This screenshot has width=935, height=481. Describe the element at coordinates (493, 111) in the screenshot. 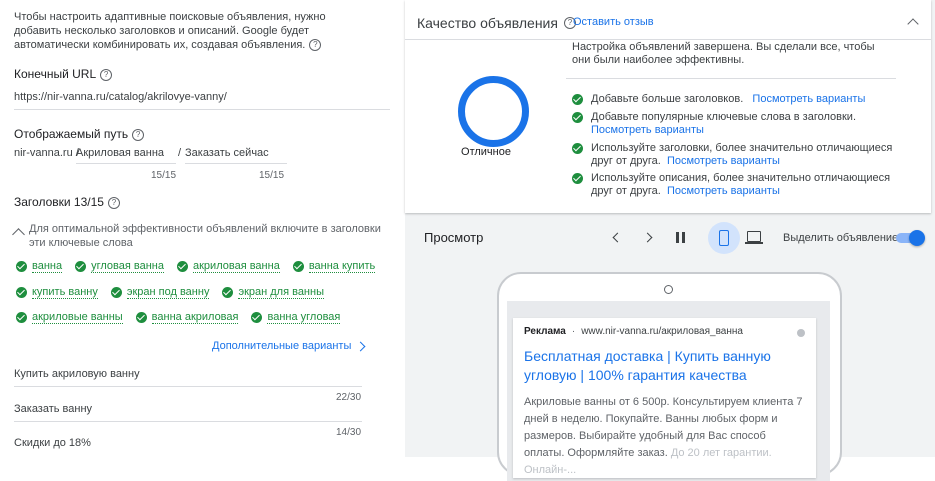

I see `ad-strength-ring` at that location.